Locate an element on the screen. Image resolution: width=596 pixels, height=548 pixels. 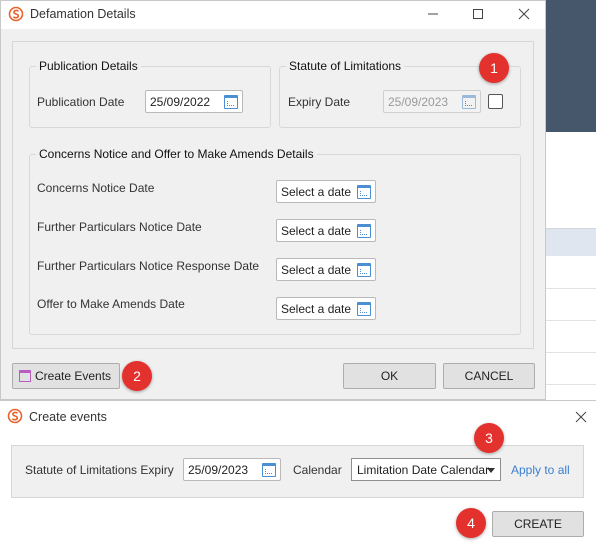
further-particulars-response-date-picker: Select a date is located at coordinates (326, 269).